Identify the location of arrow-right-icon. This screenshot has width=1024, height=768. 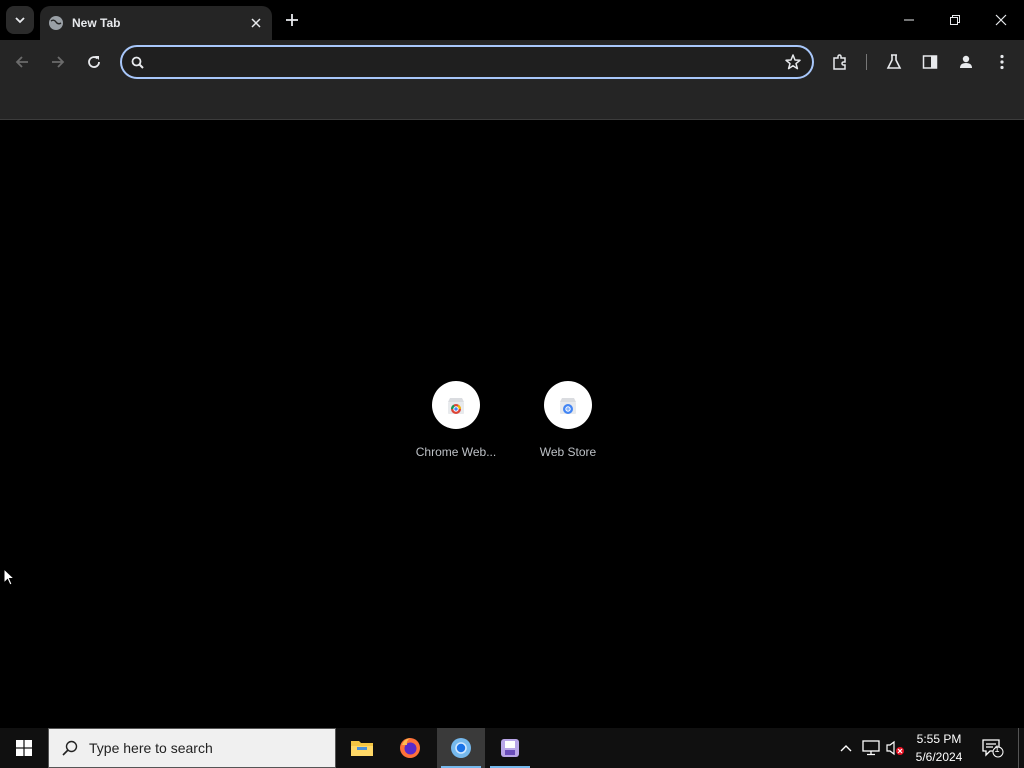
(58, 62).